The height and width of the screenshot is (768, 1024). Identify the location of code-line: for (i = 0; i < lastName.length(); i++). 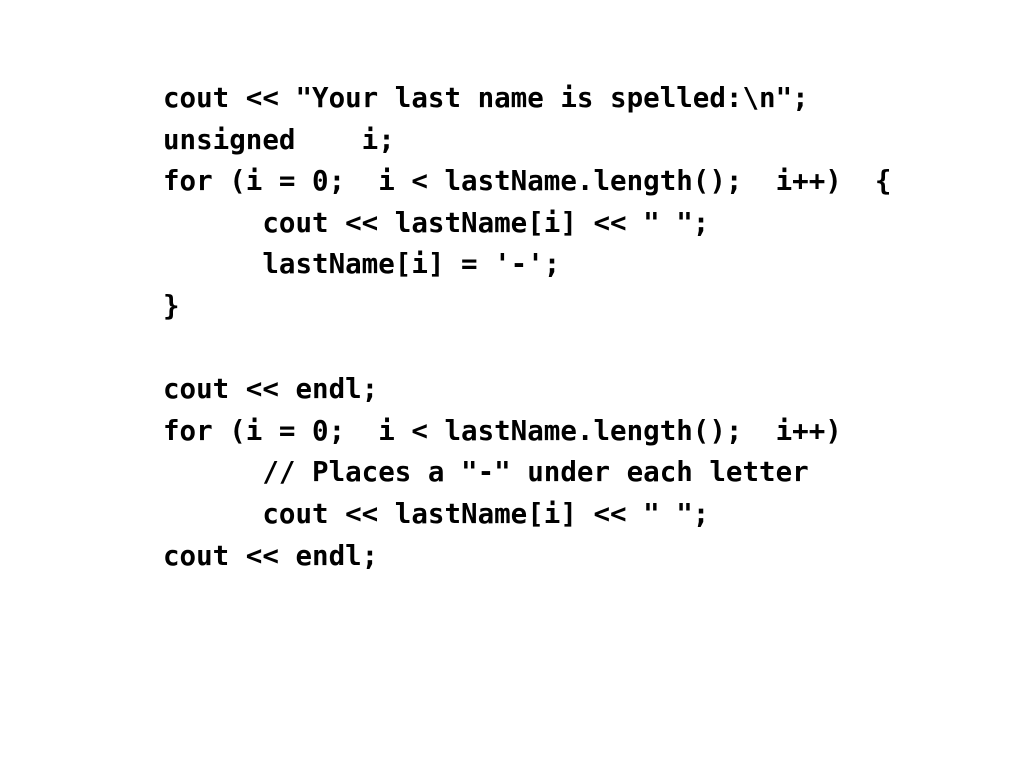
(502, 430).